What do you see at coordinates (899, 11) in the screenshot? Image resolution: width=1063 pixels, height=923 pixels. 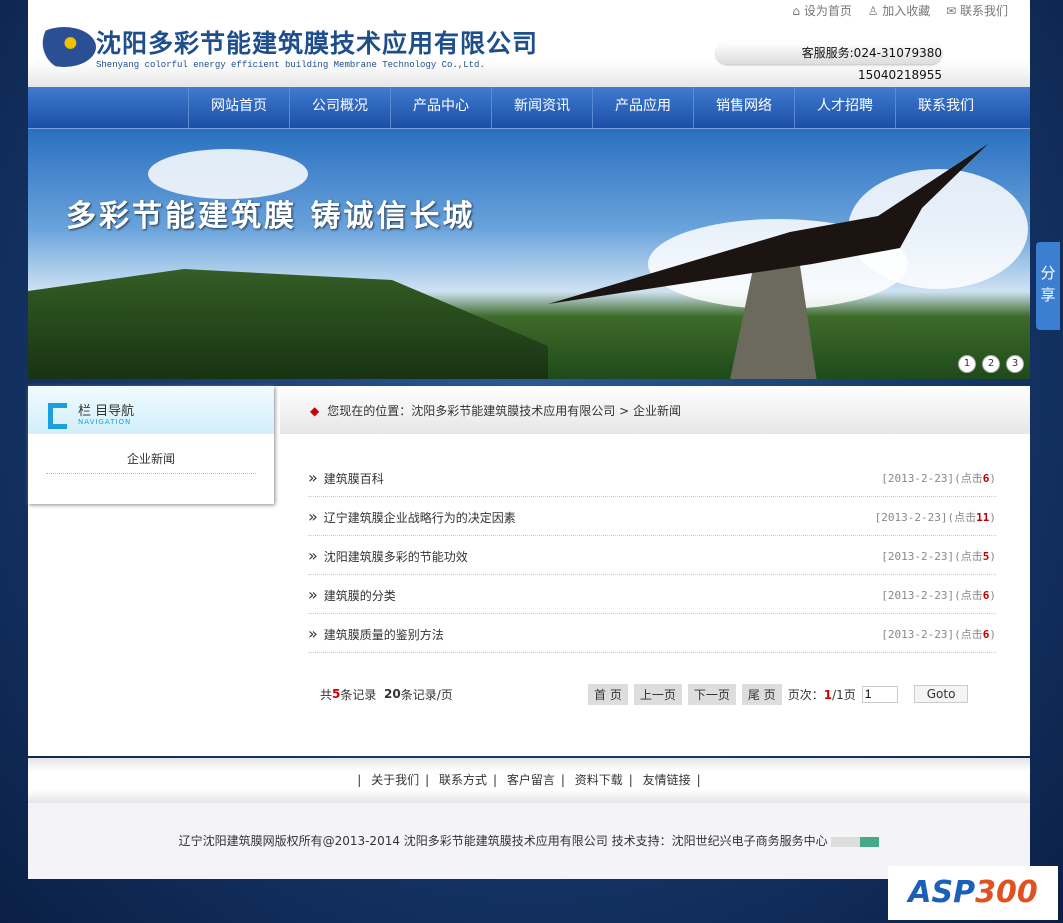 I see `add-favorite-link: ♙ 加入收藏` at bounding box center [899, 11].